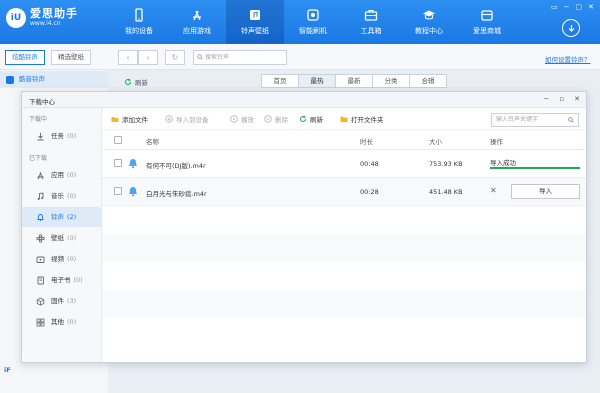 Image resolution: width=600 pixels, height=393 pixels. I want to click on dialog-maximize-button: ▫, so click(561, 99).